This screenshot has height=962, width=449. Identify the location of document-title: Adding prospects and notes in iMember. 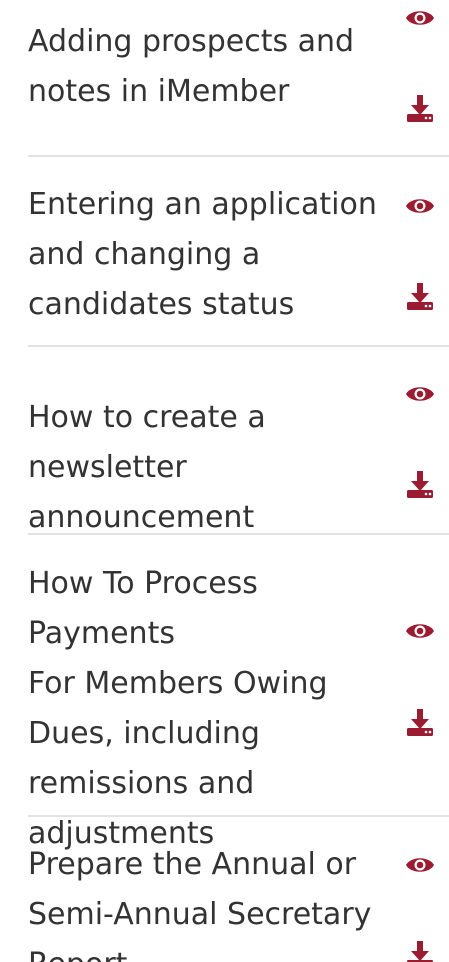
(218, 67).